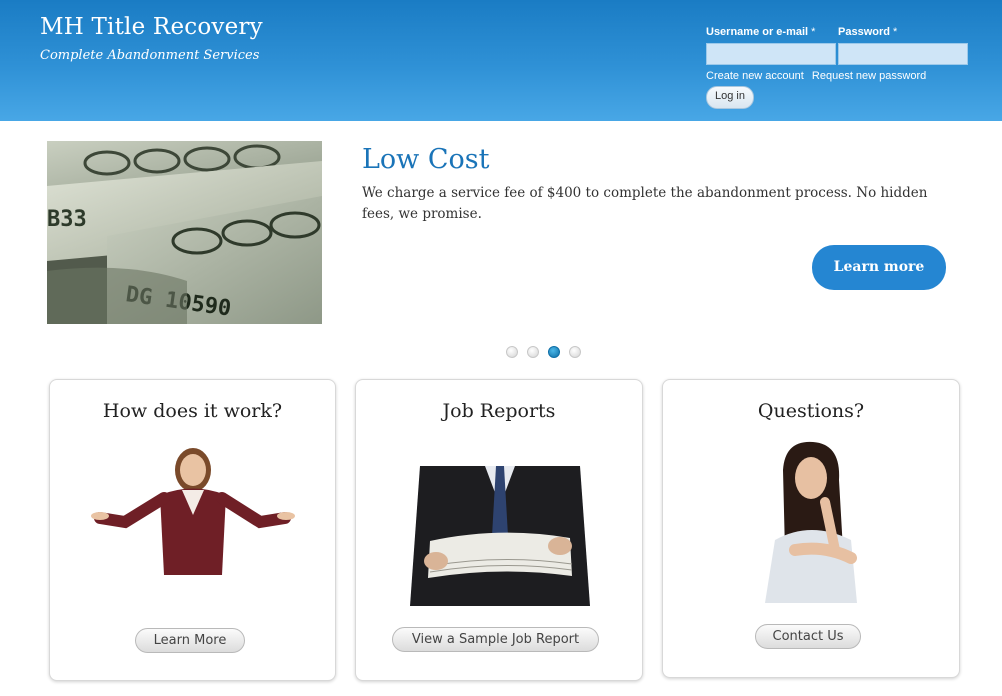 The width and height of the screenshot is (1002, 696). What do you see at coordinates (730, 97) in the screenshot?
I see `login-button: Log in` at bounding box center [730, 97].